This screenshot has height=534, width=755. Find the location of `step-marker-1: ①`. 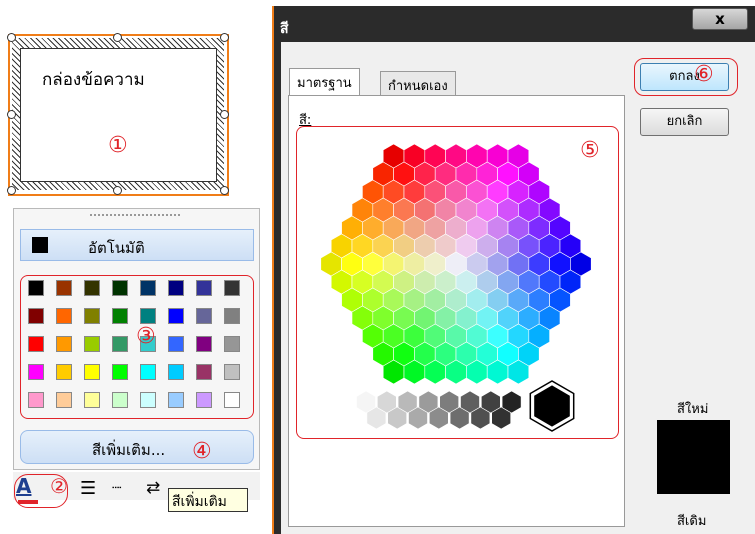

step-marker-1: ① is located at coordinates (118, 145).